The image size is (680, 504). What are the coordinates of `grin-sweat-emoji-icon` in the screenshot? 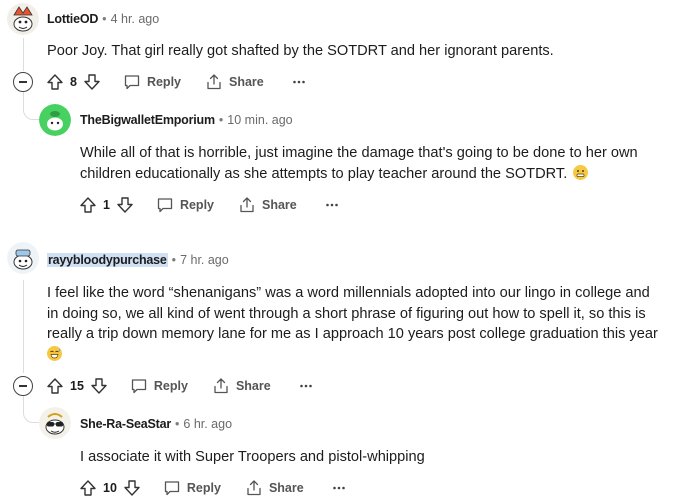 It's located at (54, 353).